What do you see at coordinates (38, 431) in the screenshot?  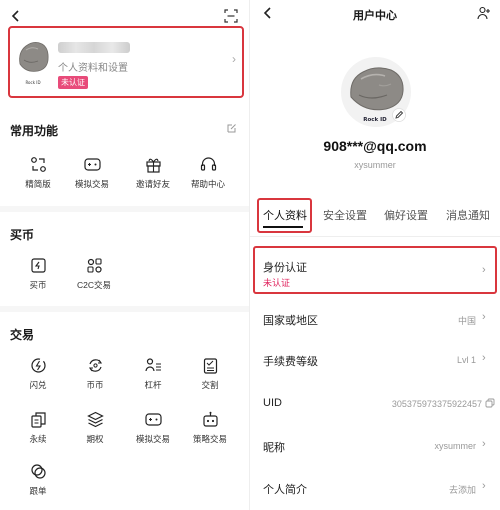 I see `feature-perpetual: 永续` at bounding box center [38, 431].